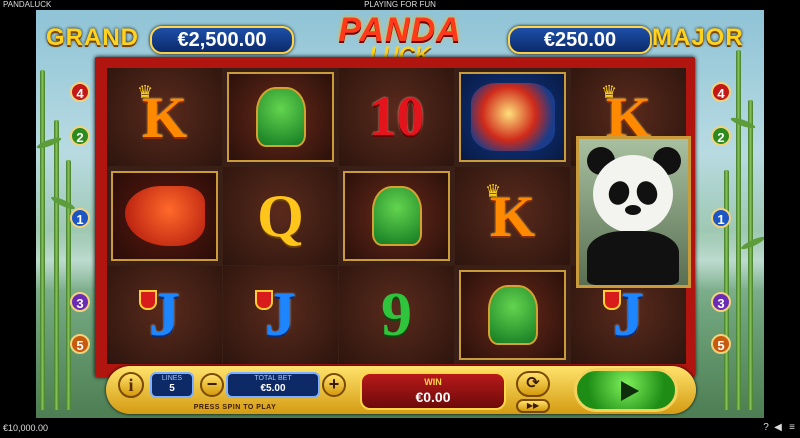 The width and height of the screenshot is (800, 438). What do you see at coordinates (273, 378) in the screenshot?
I see `total-bet-label: TOTAL BET` at bounding box center [273, 378].